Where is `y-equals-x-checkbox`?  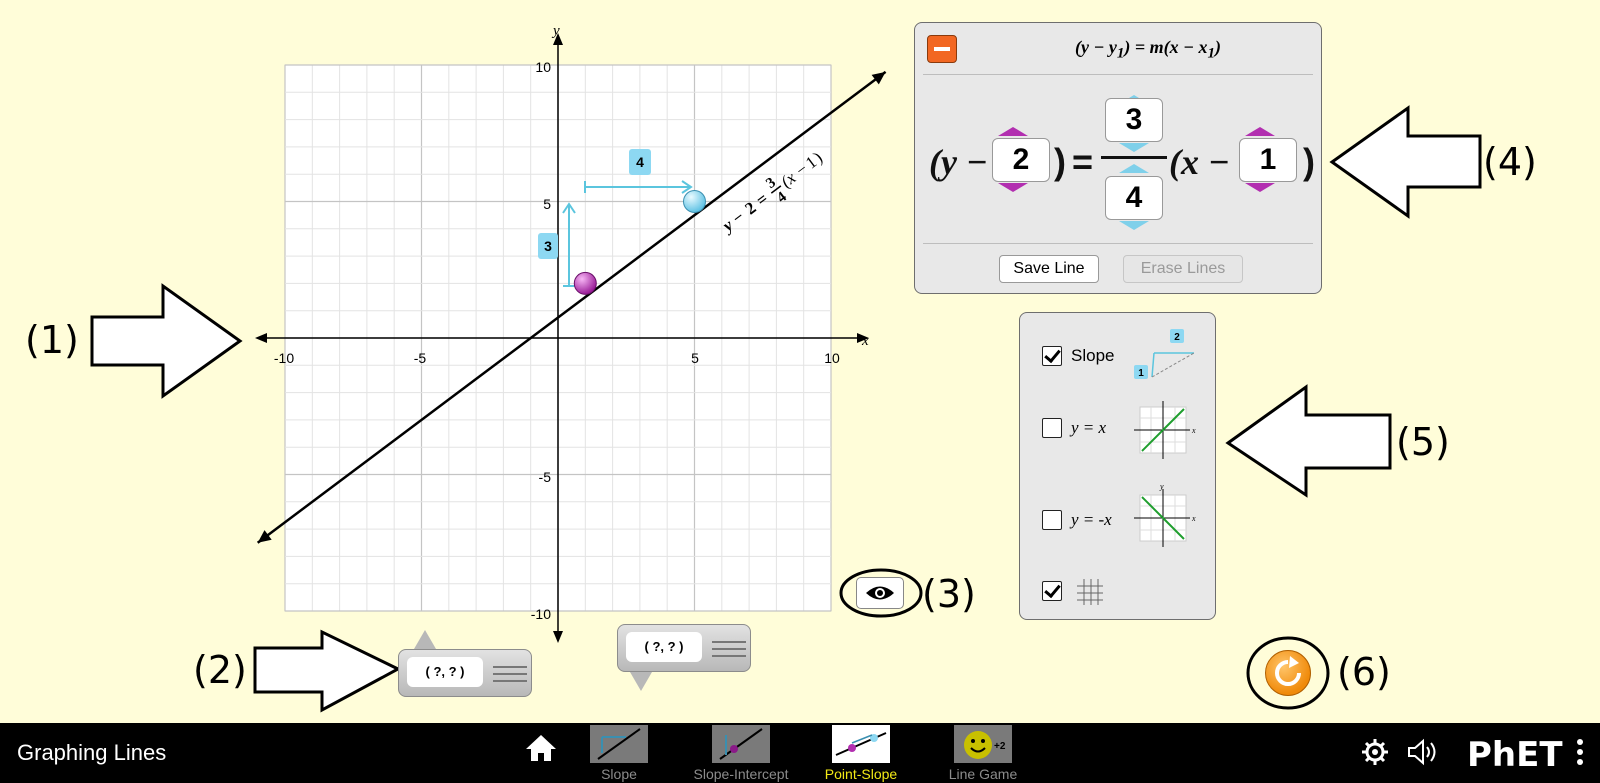 y-equals-x-checkbox is located at coordinates (1052, 428).